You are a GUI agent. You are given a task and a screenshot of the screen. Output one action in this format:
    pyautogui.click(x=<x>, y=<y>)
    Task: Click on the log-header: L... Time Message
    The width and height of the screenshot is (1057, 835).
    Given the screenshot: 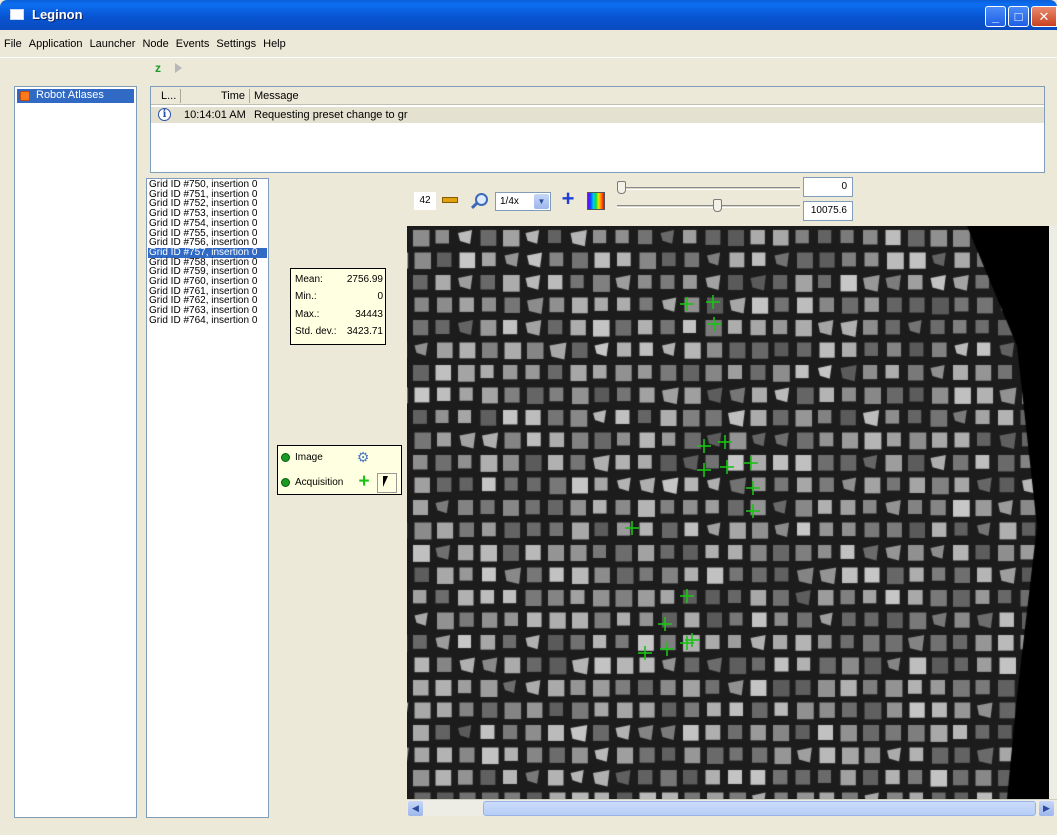 What is the action you would take?
    pyautogui.click(x=597, y=96)
    